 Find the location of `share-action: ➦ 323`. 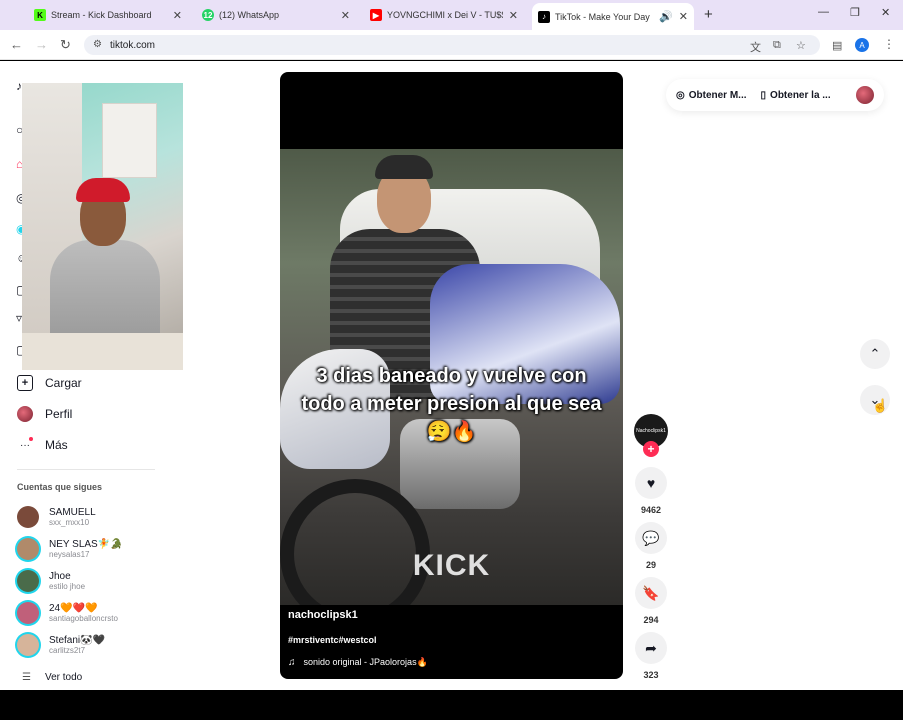

share-action: ➦ 323 is located at coordinates (651, 656).